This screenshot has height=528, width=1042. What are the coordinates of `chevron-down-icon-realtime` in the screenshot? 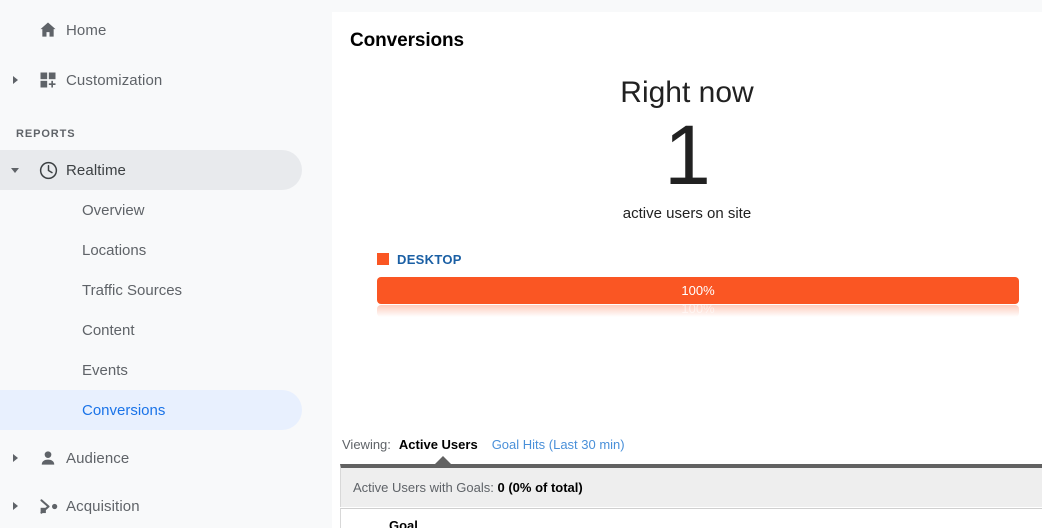 It's located at (15, 170).